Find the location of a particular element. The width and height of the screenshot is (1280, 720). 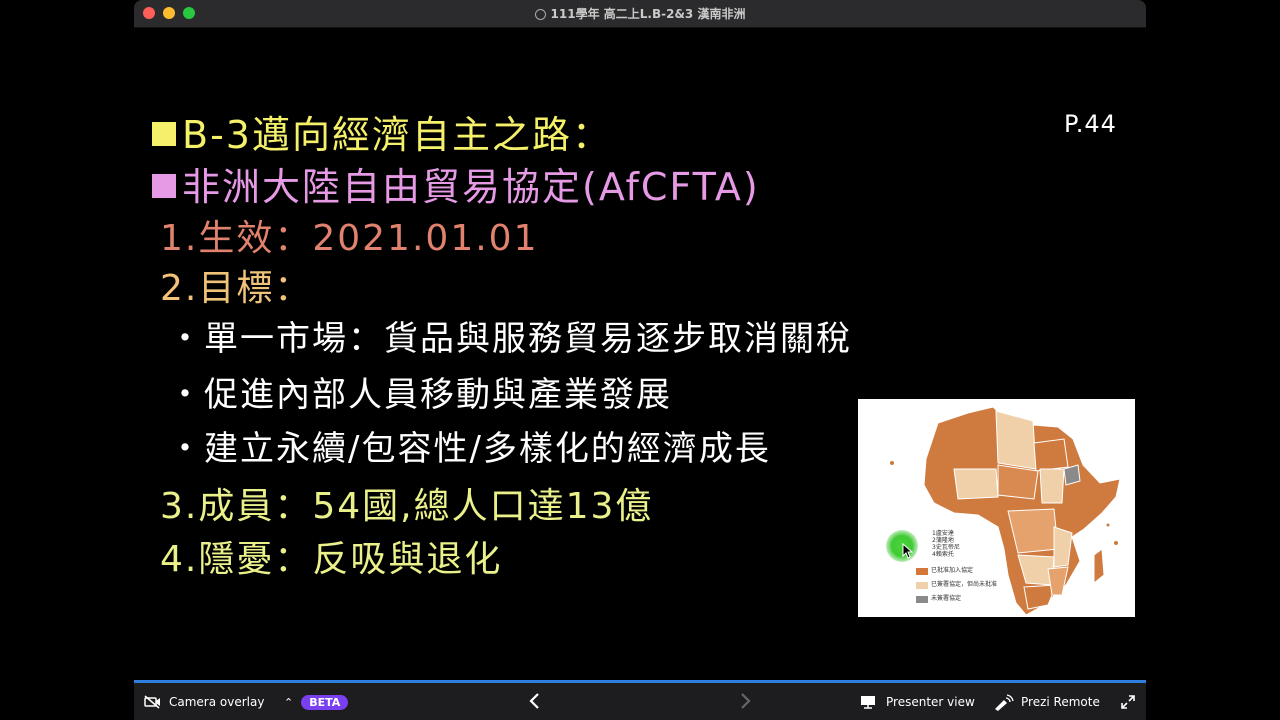

bullet-mobility: ・促進內部人員移動與產業發展 is located at coordinates (420, 395).